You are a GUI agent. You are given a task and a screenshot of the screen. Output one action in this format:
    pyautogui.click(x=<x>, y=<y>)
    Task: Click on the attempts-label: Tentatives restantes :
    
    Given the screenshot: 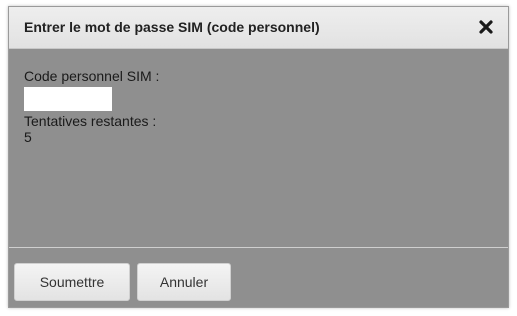 What is the action you would take?
    pyautogui.click(x=90, y=121)
    